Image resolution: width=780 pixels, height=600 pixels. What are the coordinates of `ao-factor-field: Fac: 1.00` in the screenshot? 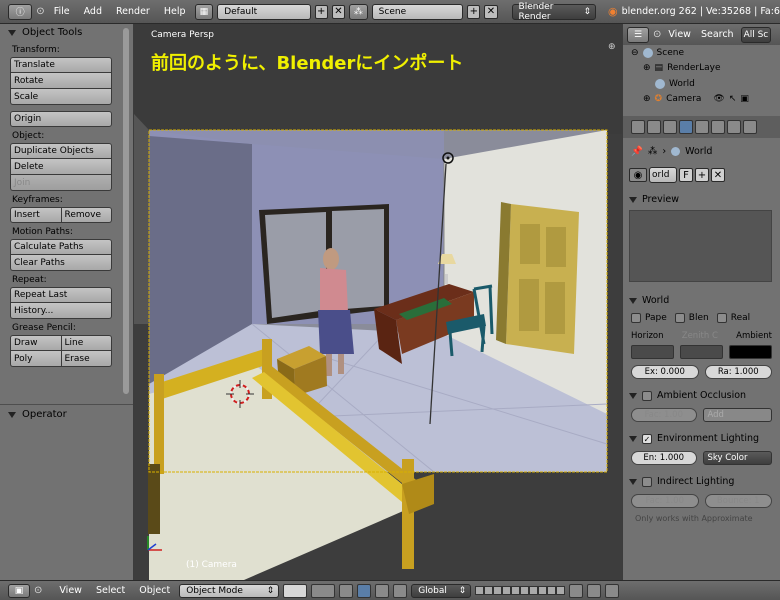 It's located at (664, 415).